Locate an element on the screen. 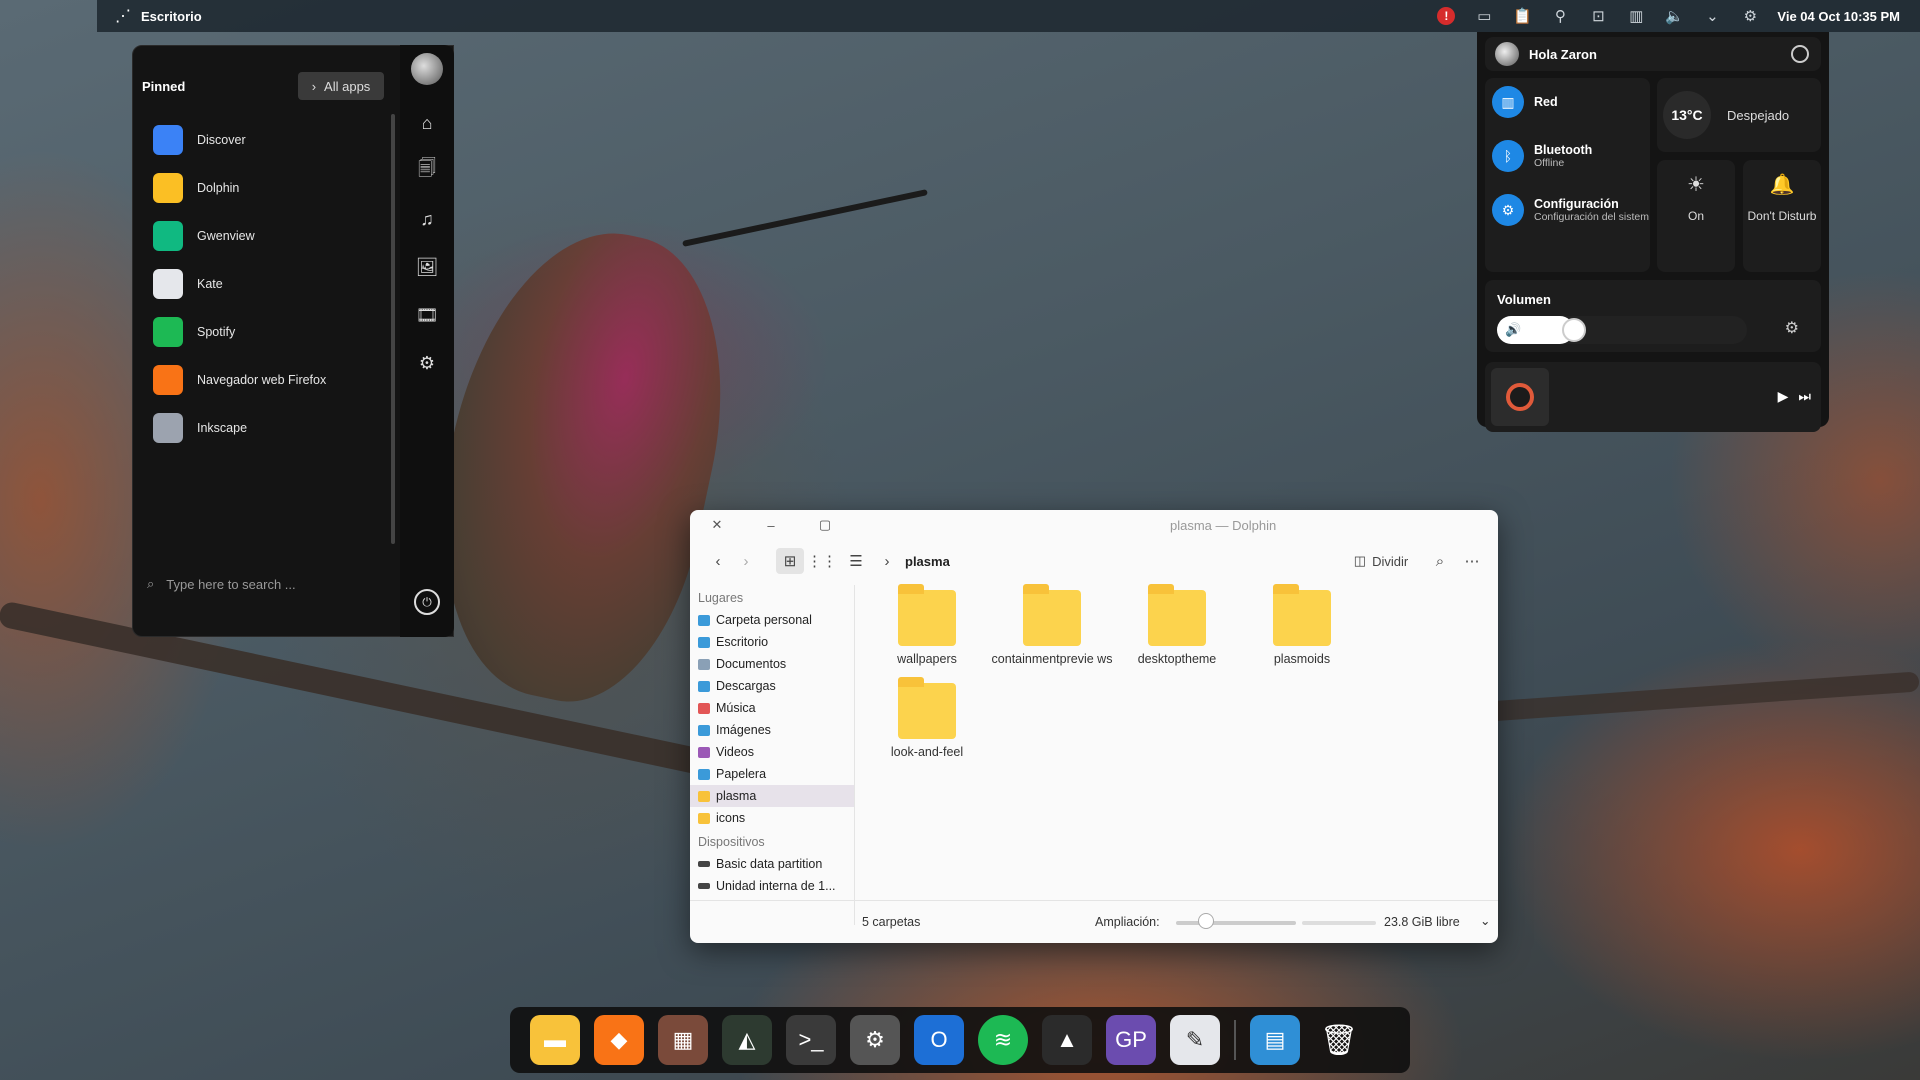 The image size is (1920, 1080). firefox-icon is located at coordinates (168, 380).